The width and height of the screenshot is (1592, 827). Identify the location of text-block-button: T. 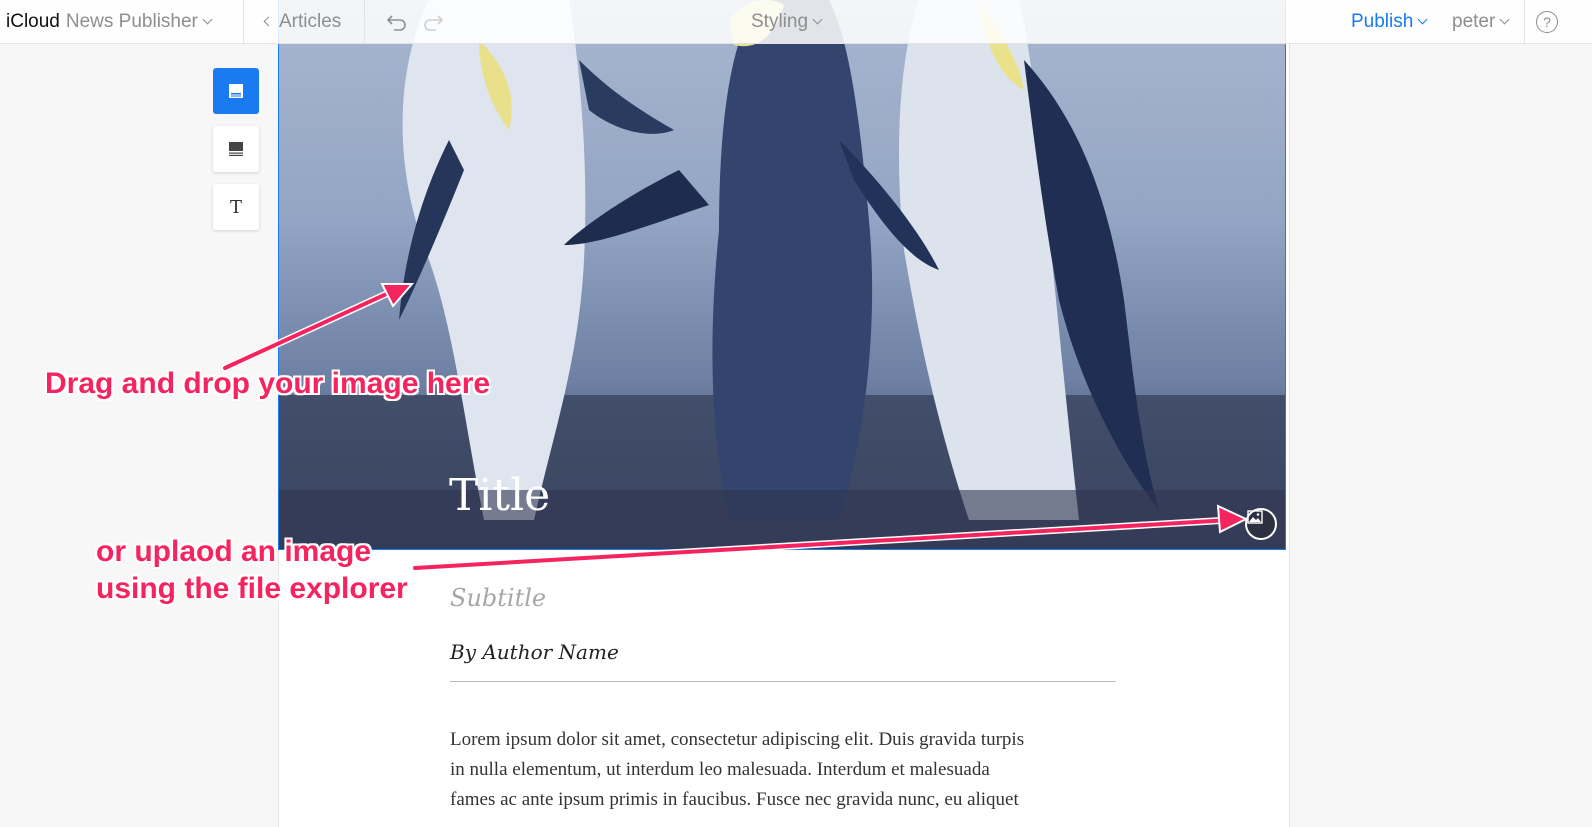
(236, 207).